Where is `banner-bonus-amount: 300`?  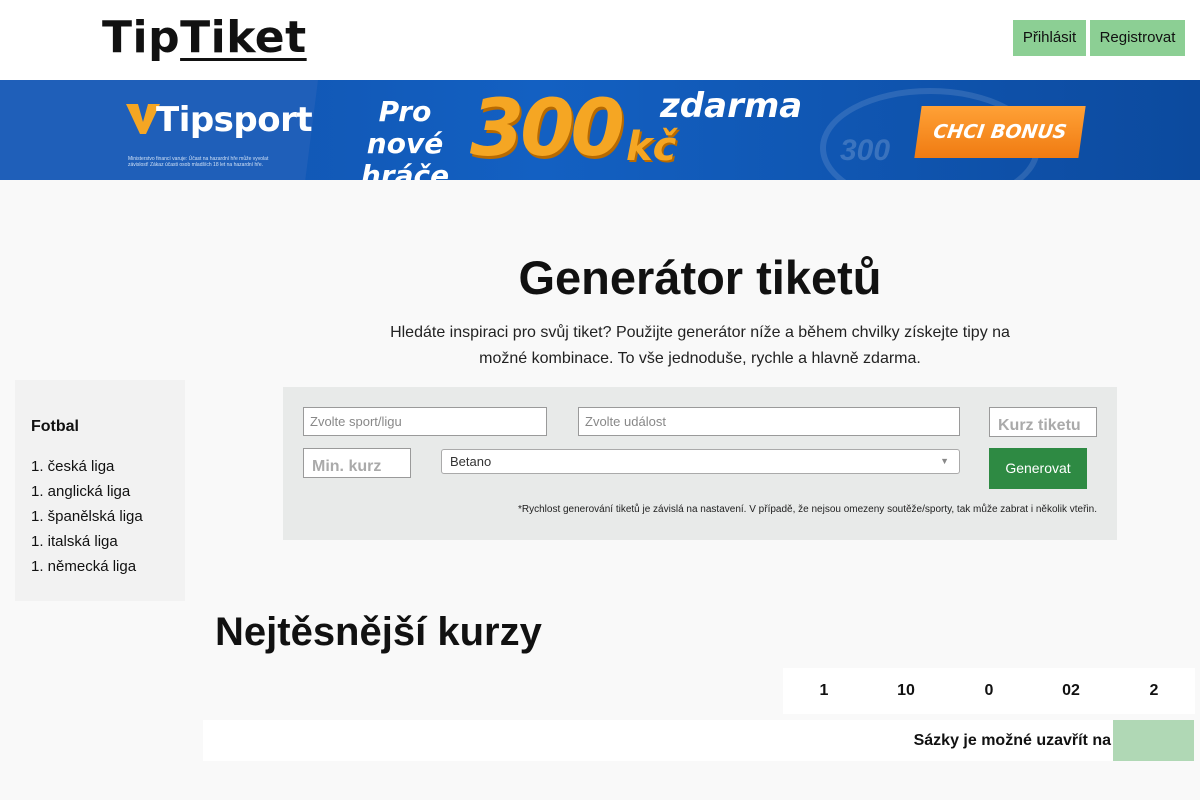
banner-bonus-amount: 300 is located at coordinates (547, 129).